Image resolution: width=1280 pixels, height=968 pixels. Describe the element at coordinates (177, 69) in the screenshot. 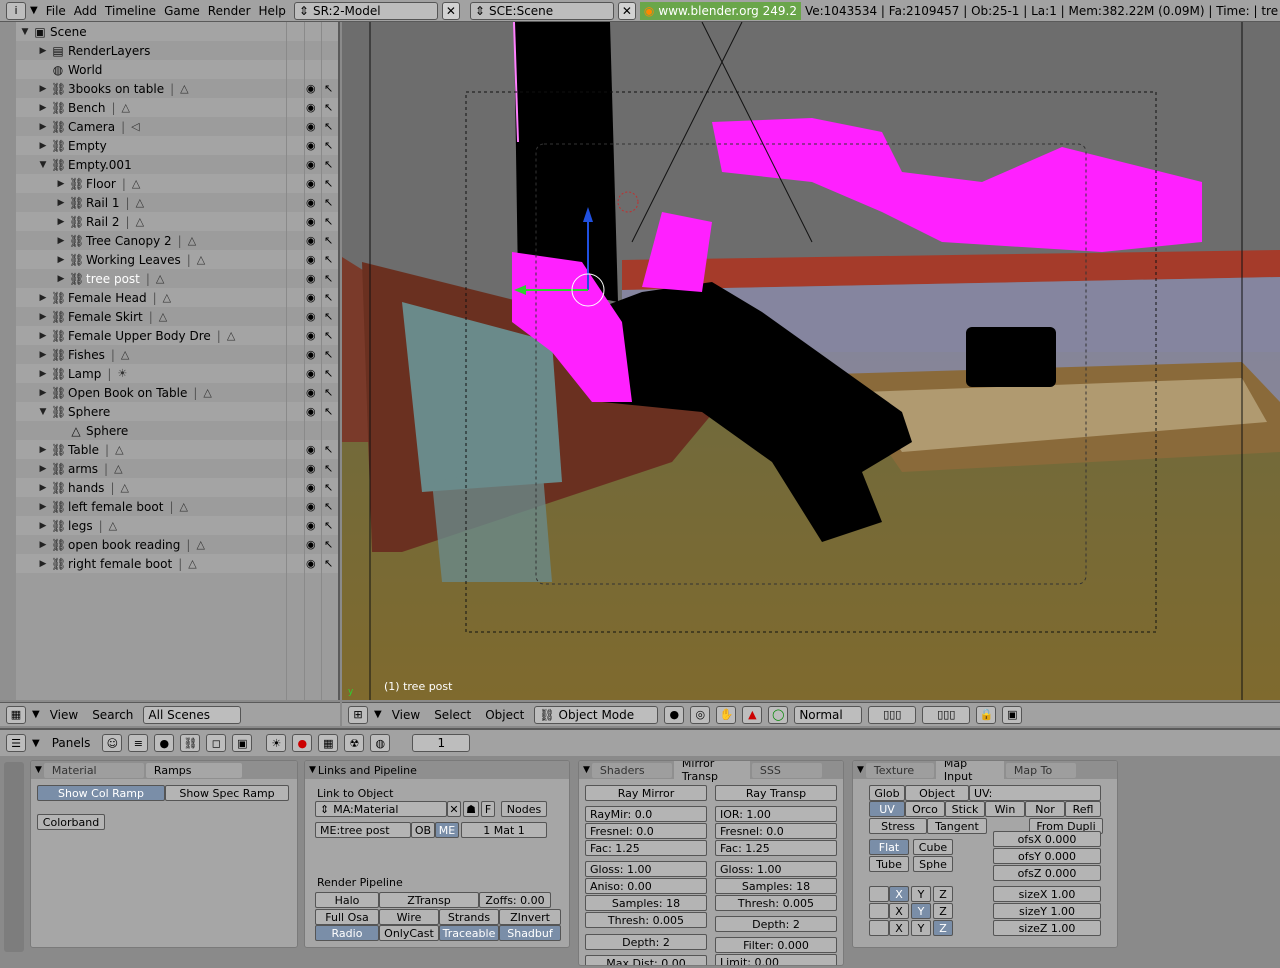

I see `outliner-row: ◍ World` at that location.